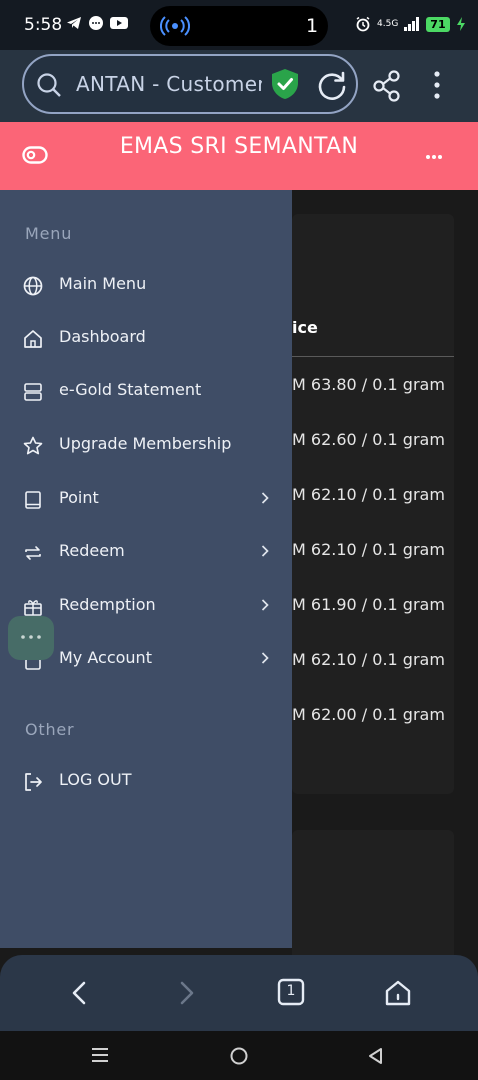 This screenshot has width=478, height=1080. I want to click on youtube-icon, so click(119, 23).